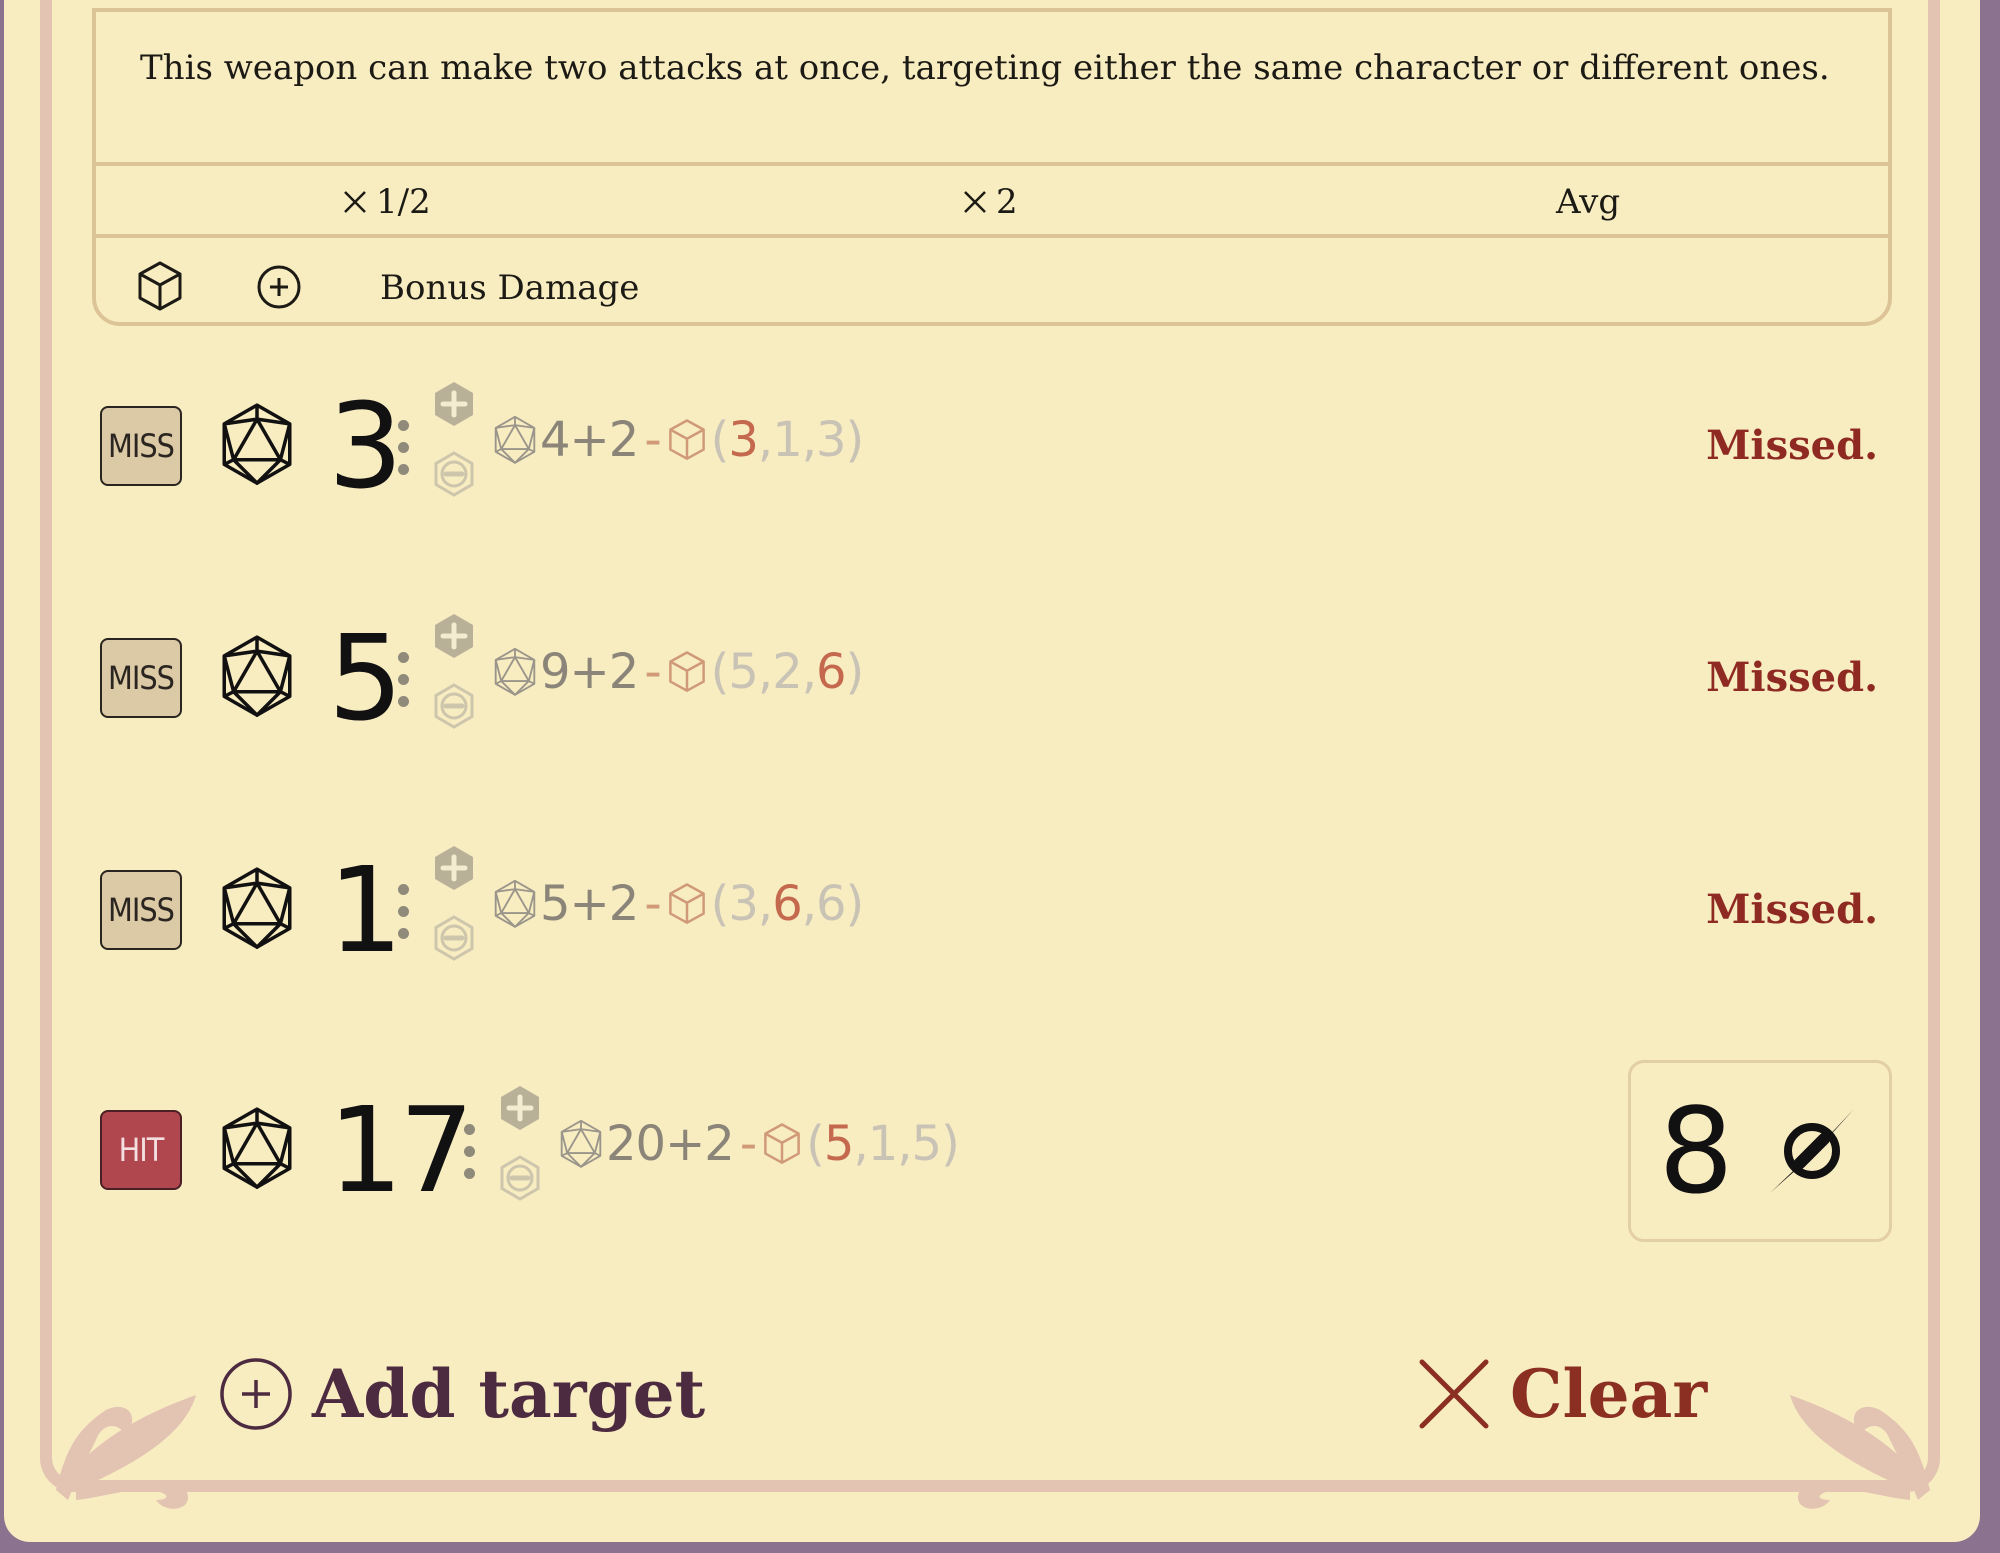  Describe the element at coordinates (636, 1144) in the screenshot. I see `d20-value: 20` at that location.